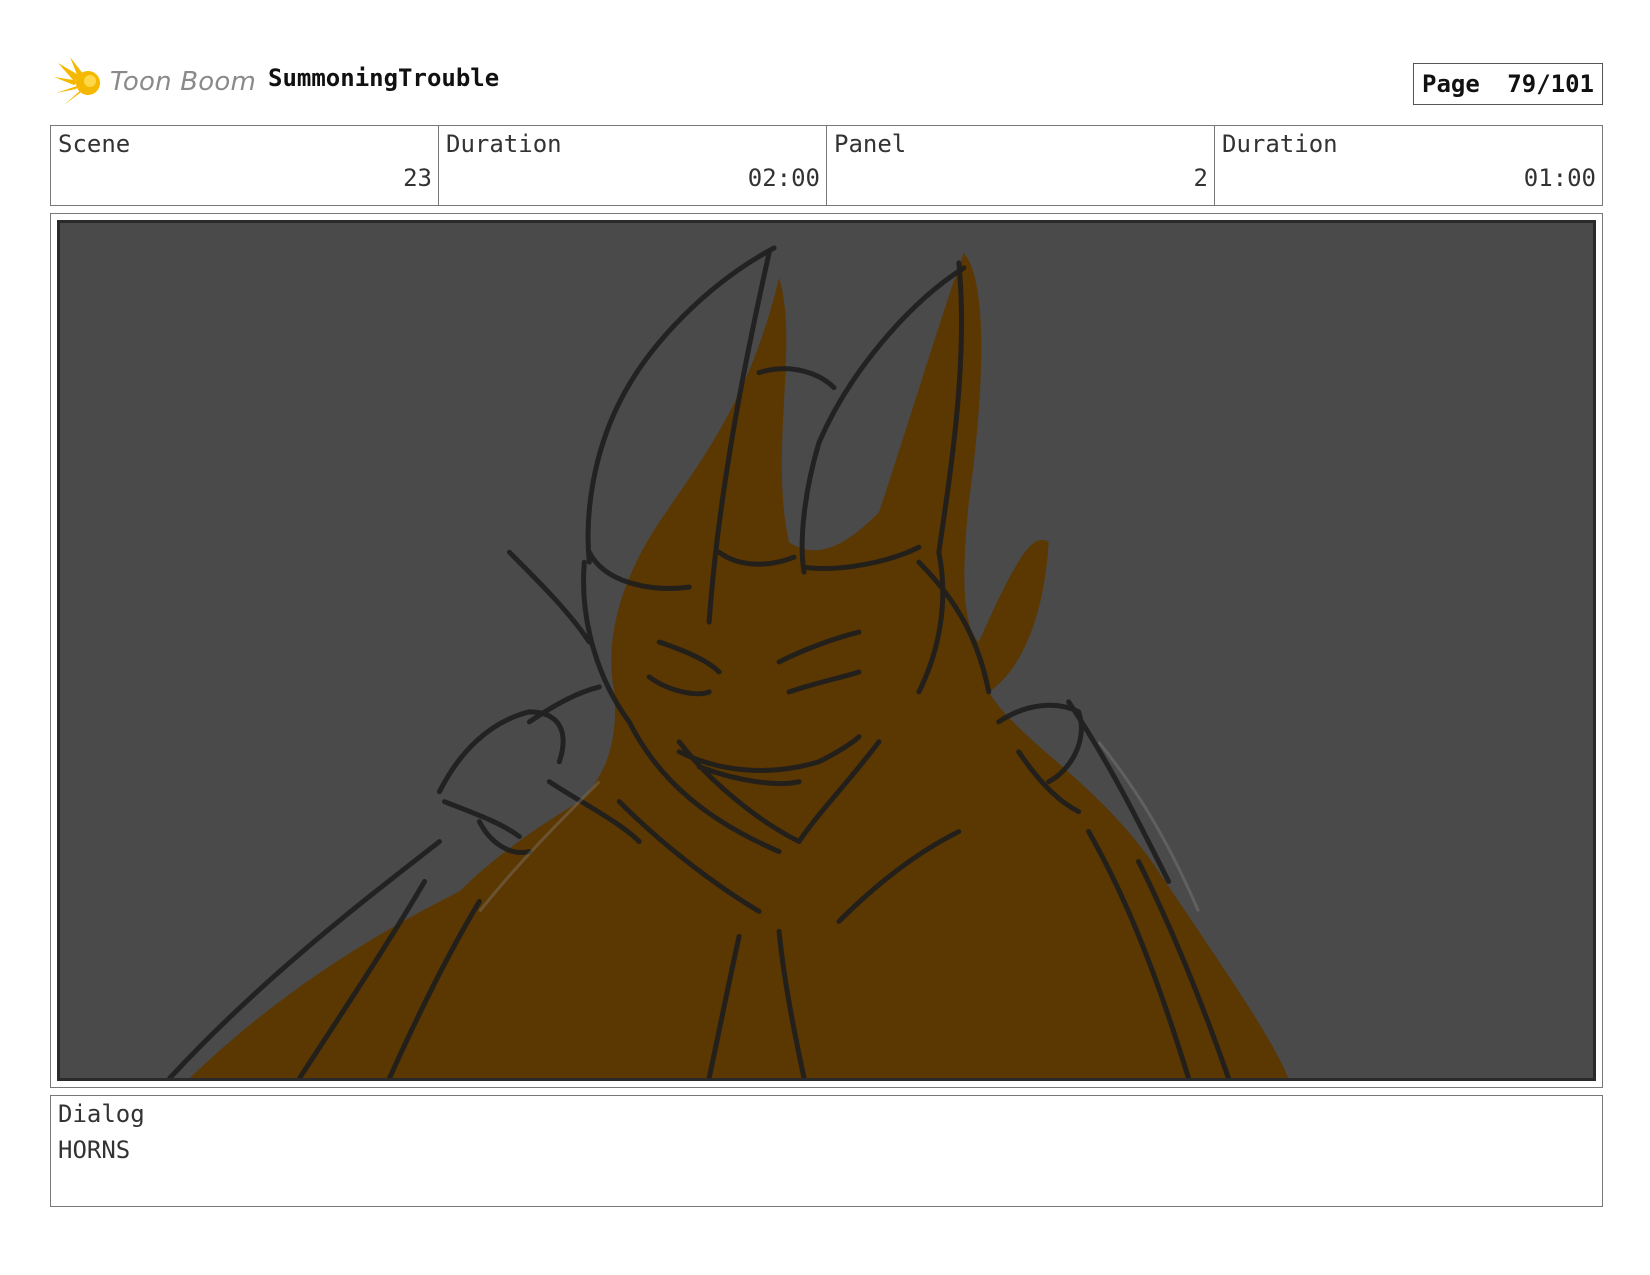 The width and height of the screenshot is (1650, 1275). I want to click on project-title: SummoningTrouble, so click(384, 78).